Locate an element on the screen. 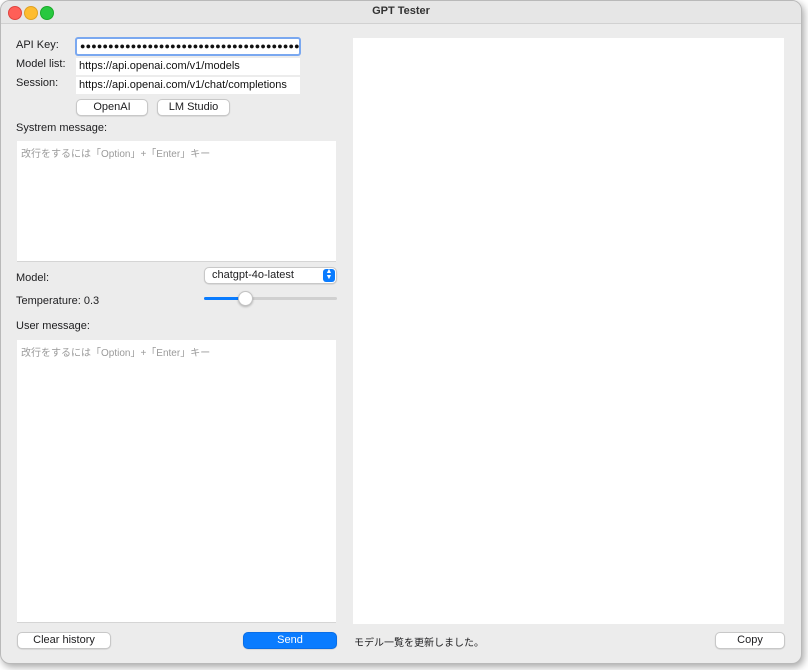  title-bar: GPT Tester is located at coordinates (401, 12).